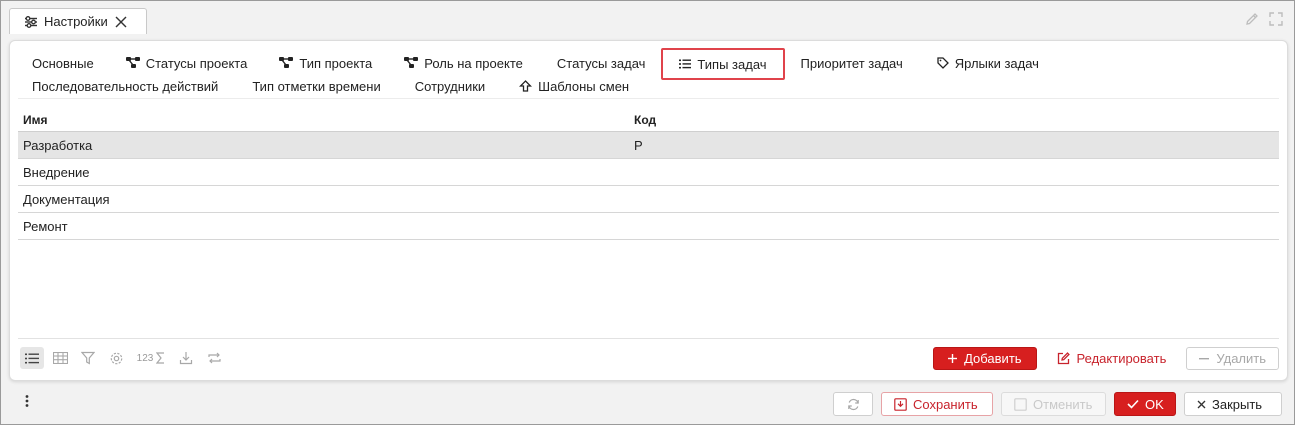  Describe the element at coordinates (996, 63) in the screenshot. I see `tab-label: Ярлыки задач` at that location.